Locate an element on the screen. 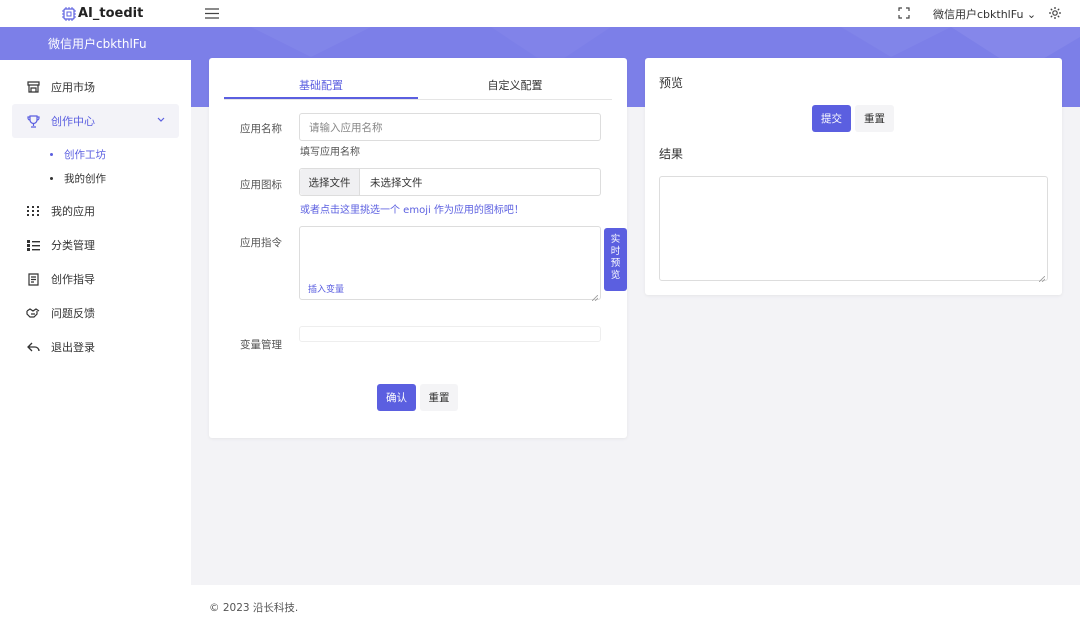 The width and height of the screenshot is (1080, 628). app-name-label: 应用名称 is located at coordinates (261, 129).